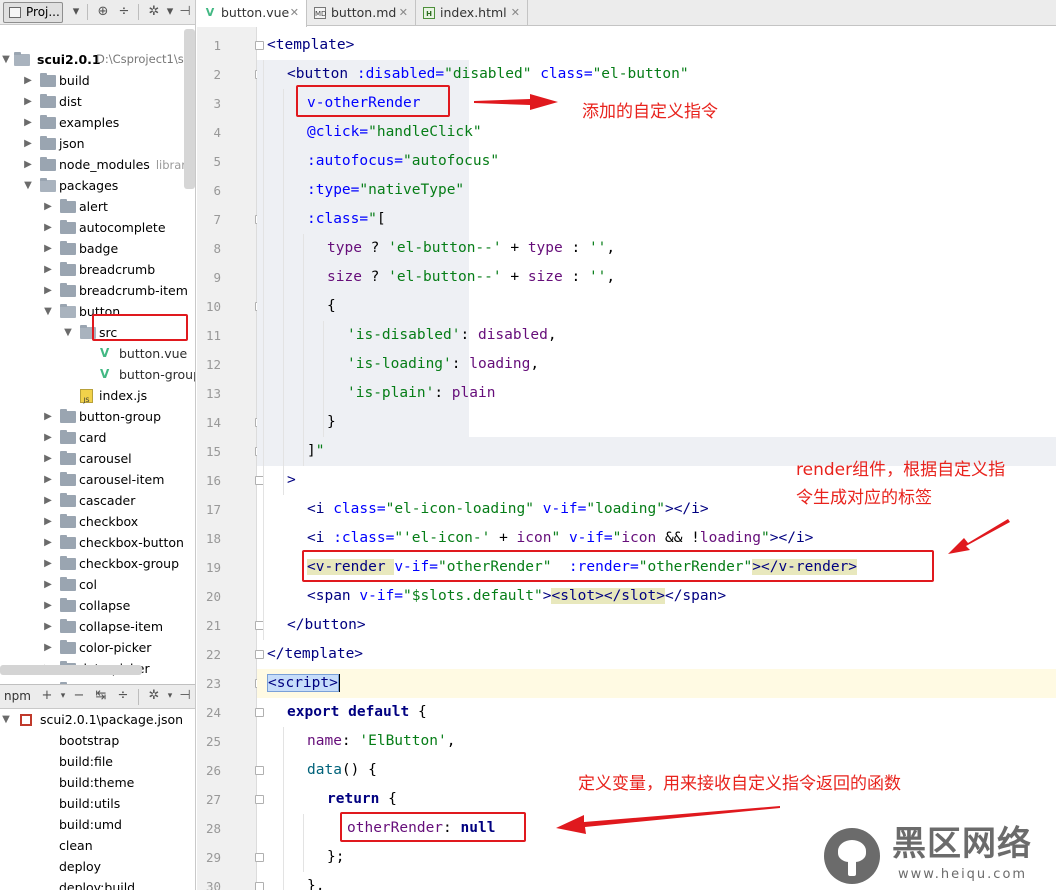 This screenshot has width=1056, height=890. Describe the element at coordinates (97, 782) in the screenshot. I see `npm-script: build:theme` at that location.